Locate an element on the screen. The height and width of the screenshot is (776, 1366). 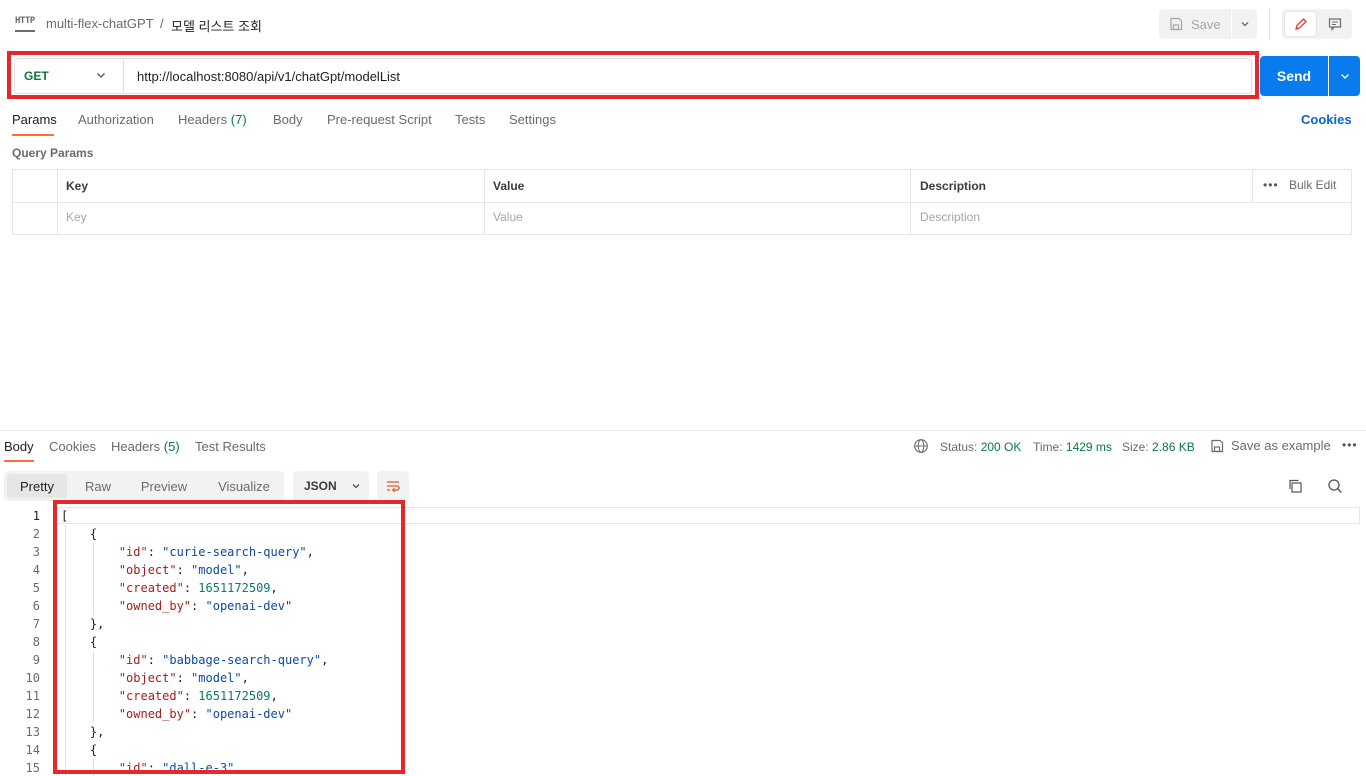
format-select: JSON is located at coordinates (331, 486).